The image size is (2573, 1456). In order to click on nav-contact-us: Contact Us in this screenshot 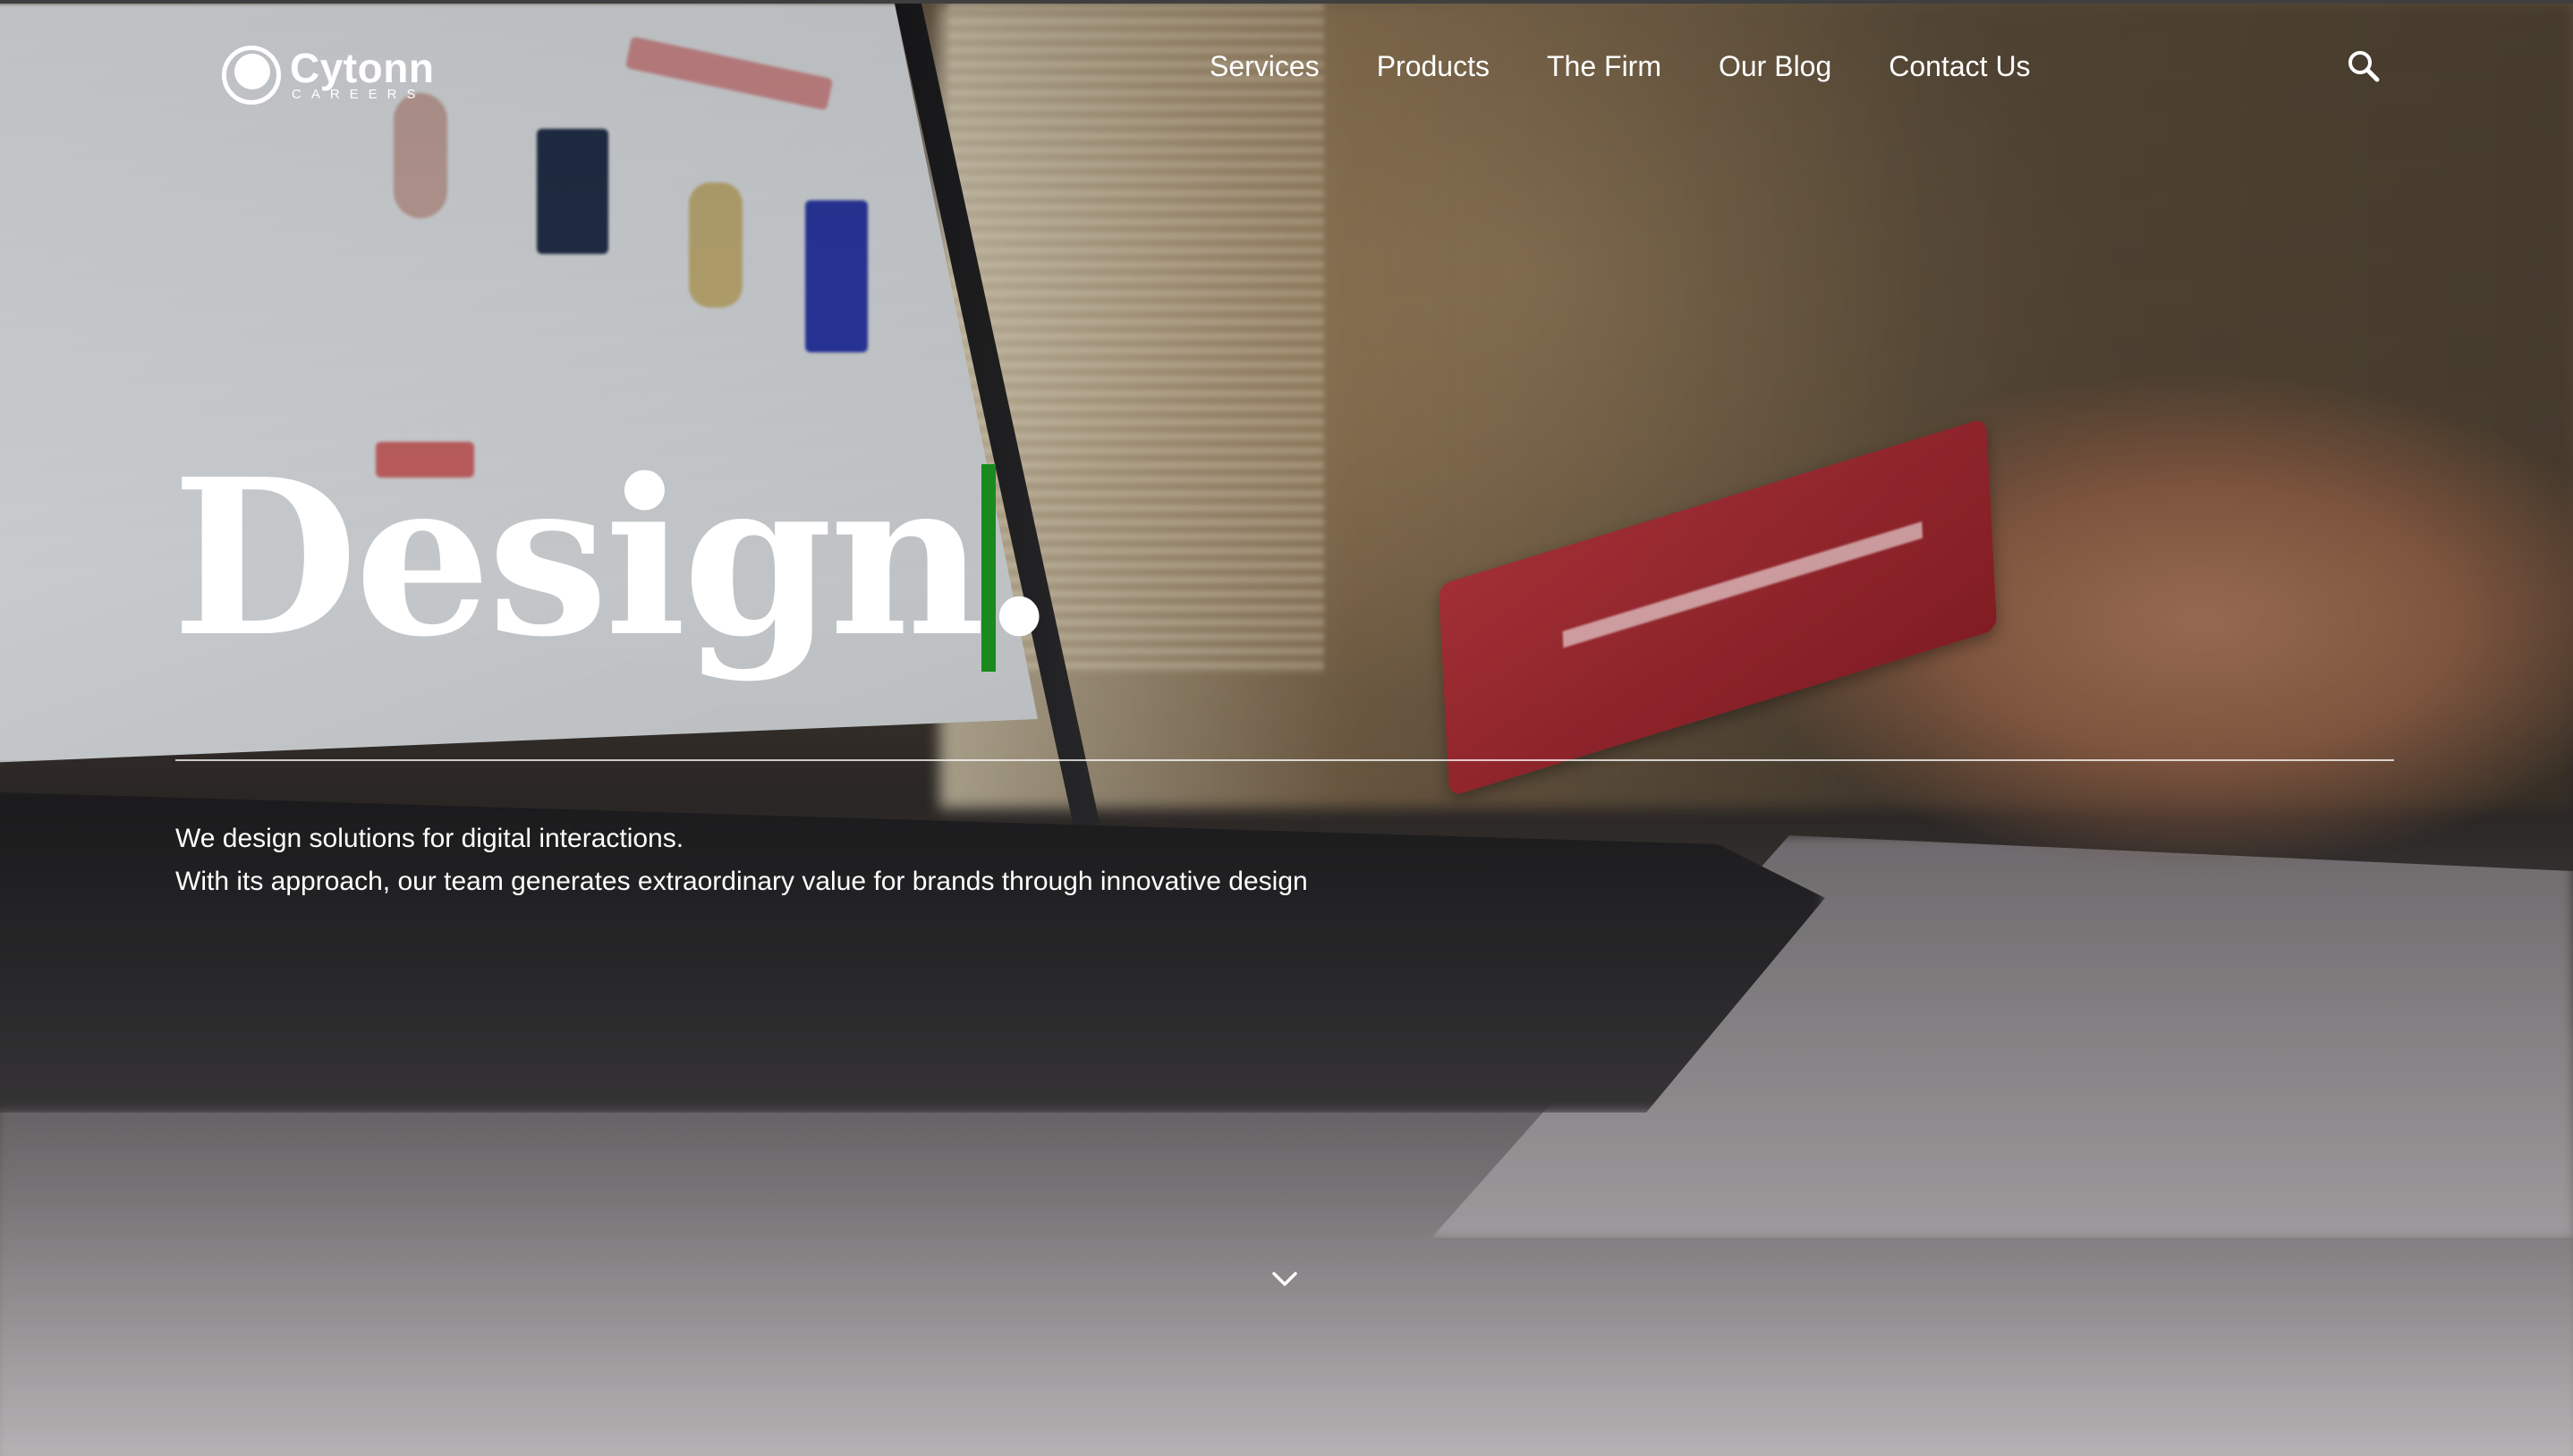, I will do `click(1959, 66)`.